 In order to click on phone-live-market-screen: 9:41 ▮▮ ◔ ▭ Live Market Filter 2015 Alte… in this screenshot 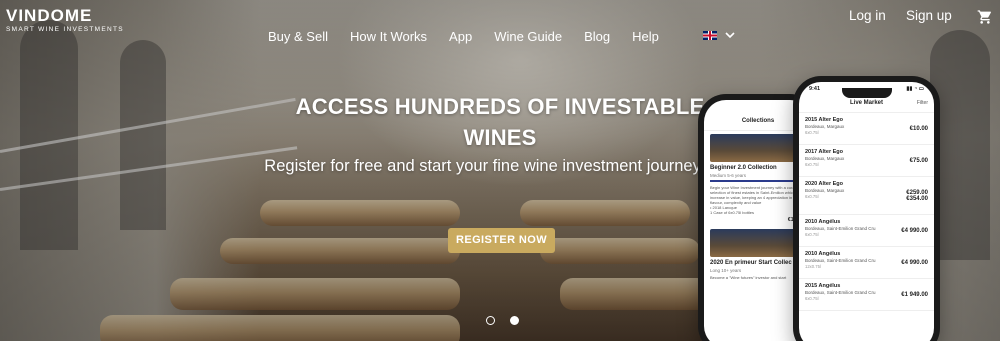, I will do `click(866, 211)`.